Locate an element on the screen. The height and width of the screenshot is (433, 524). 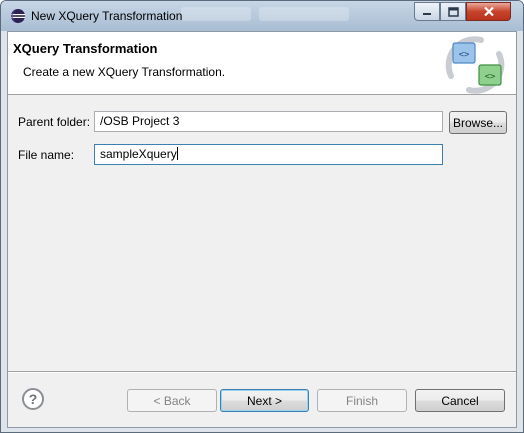
back-button: < Back is located at coordinates (172, 400).